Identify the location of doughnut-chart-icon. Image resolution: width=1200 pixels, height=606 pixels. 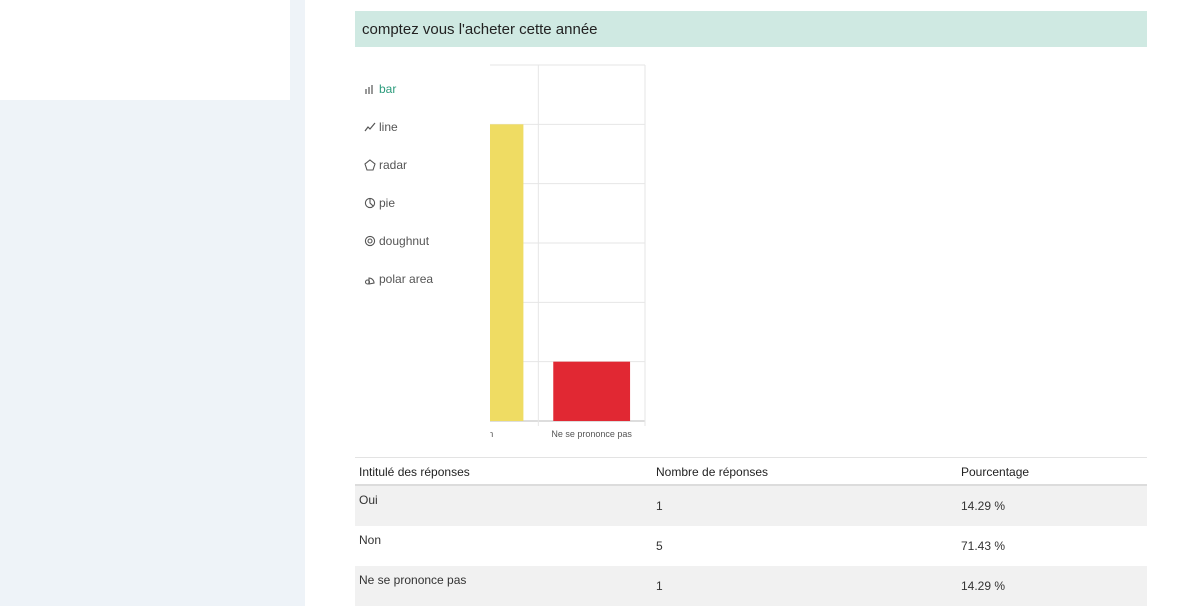
(370, 241).